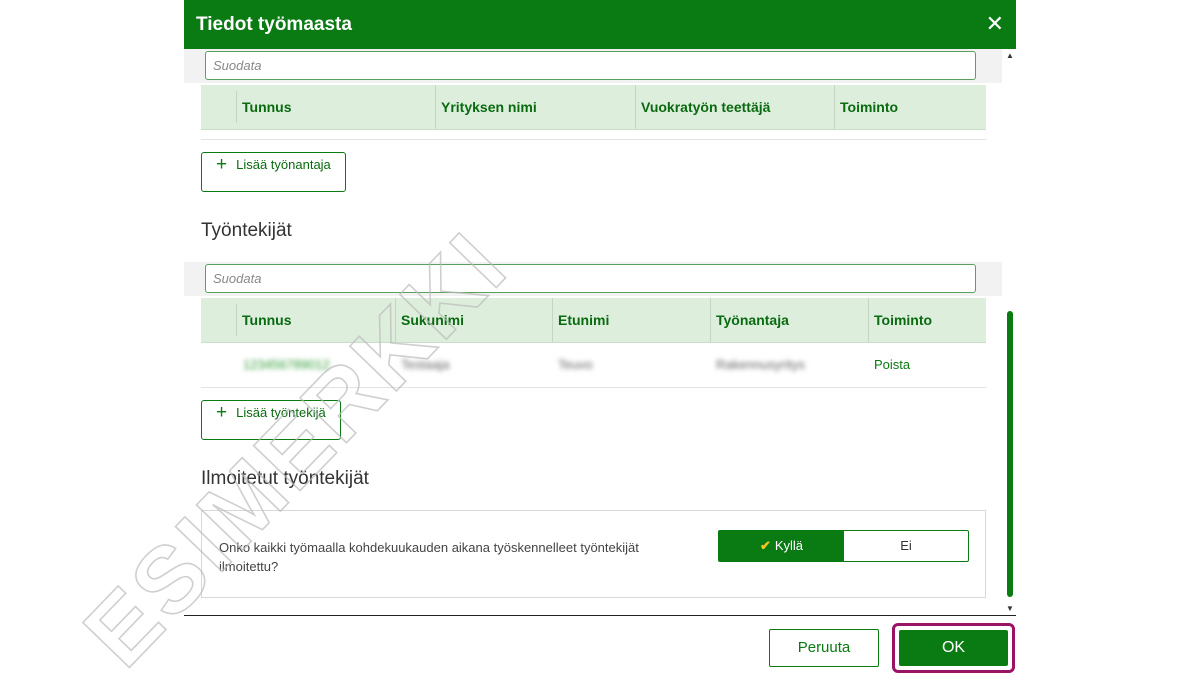  Describe the element at coordinates (274, 24) in the screenshot. I see `dialog-title: Tiedot työmaasta` at that location.